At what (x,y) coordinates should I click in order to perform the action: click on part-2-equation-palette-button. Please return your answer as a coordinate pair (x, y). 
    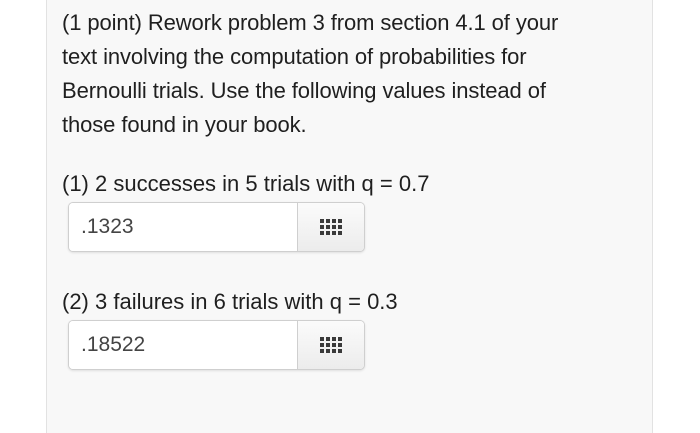
    Looking at the image, I should click on (331, 345).